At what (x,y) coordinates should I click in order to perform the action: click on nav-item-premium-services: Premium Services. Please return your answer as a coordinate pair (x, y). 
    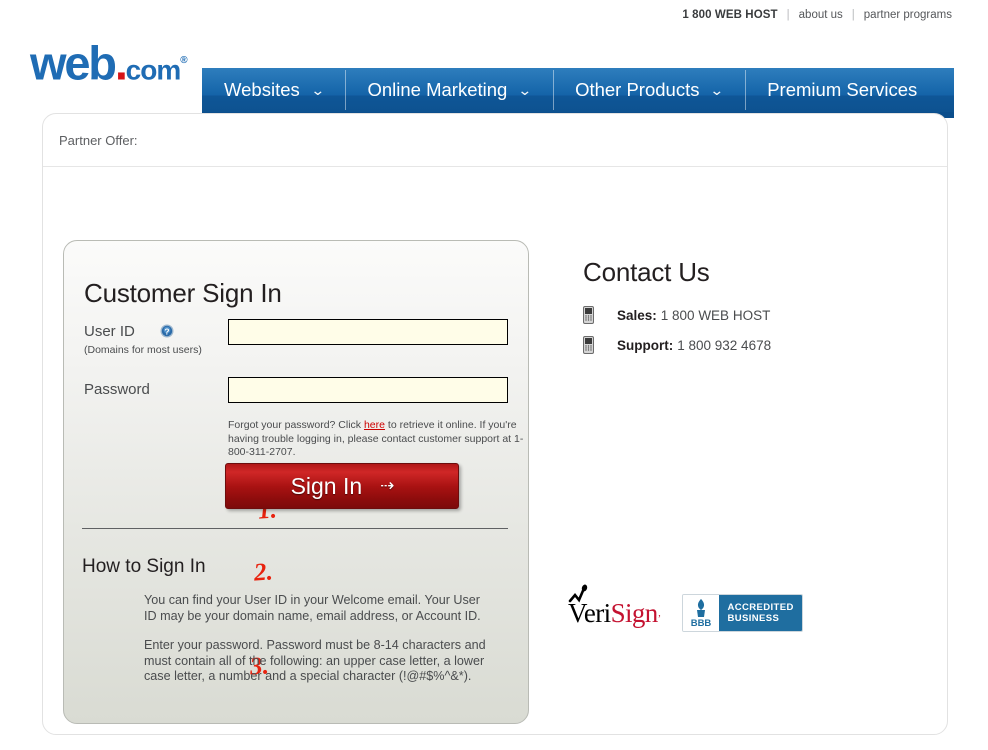
    Looking at the image, I should click on (842, 90).